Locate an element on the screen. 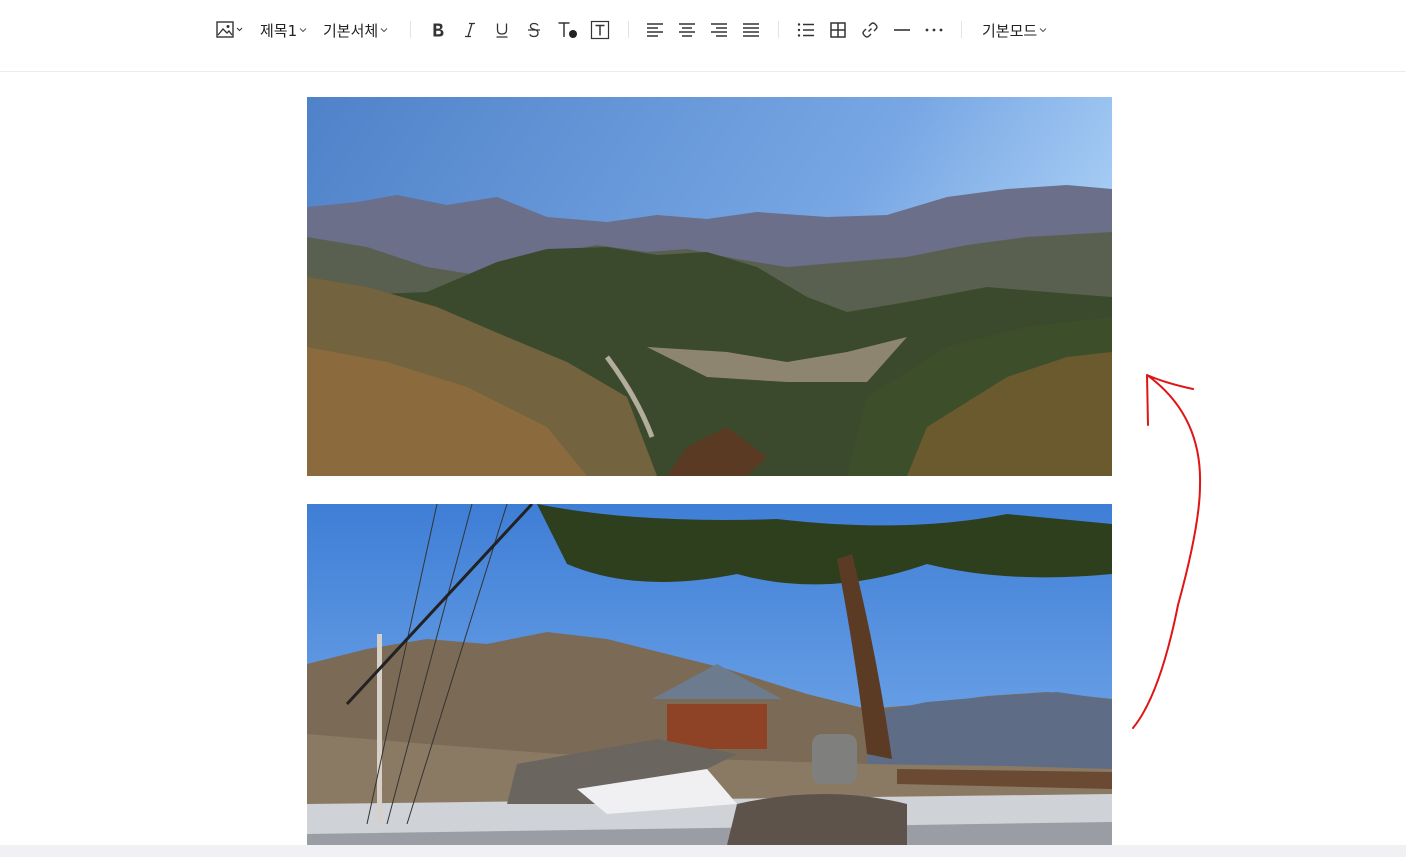  heading-select: 제목1 is located at coordinates (283, 30).